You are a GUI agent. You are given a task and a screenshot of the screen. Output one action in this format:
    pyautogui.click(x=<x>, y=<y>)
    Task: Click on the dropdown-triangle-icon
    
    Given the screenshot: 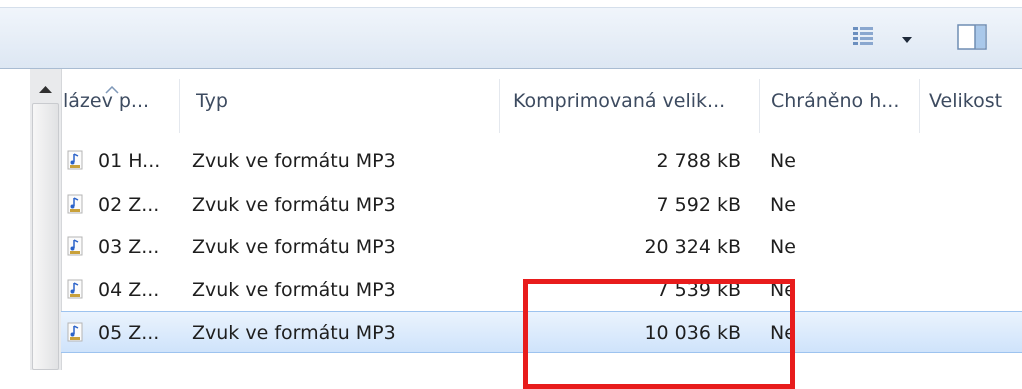 What is the action you would take?
    pyautogui.click(x=907, y=37)
    